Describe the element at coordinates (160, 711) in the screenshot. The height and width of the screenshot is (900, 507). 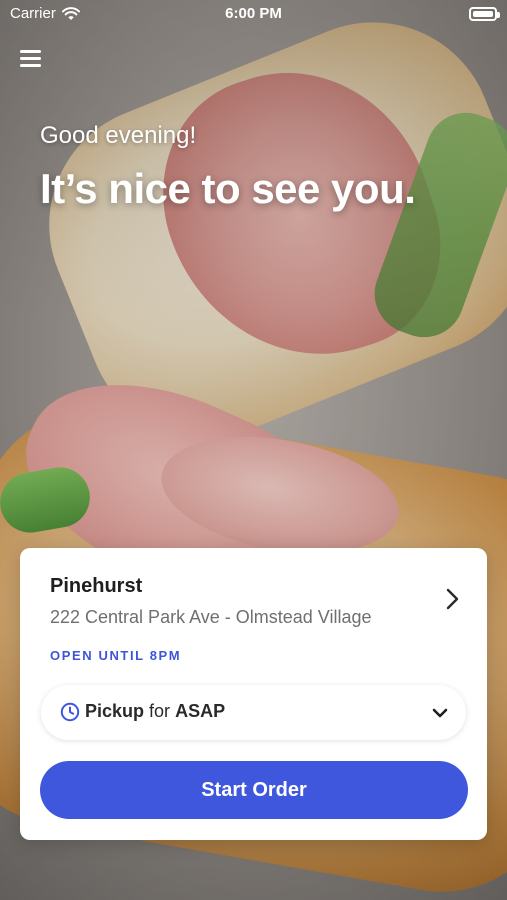
I see `order-mode-connector: for` at that location.